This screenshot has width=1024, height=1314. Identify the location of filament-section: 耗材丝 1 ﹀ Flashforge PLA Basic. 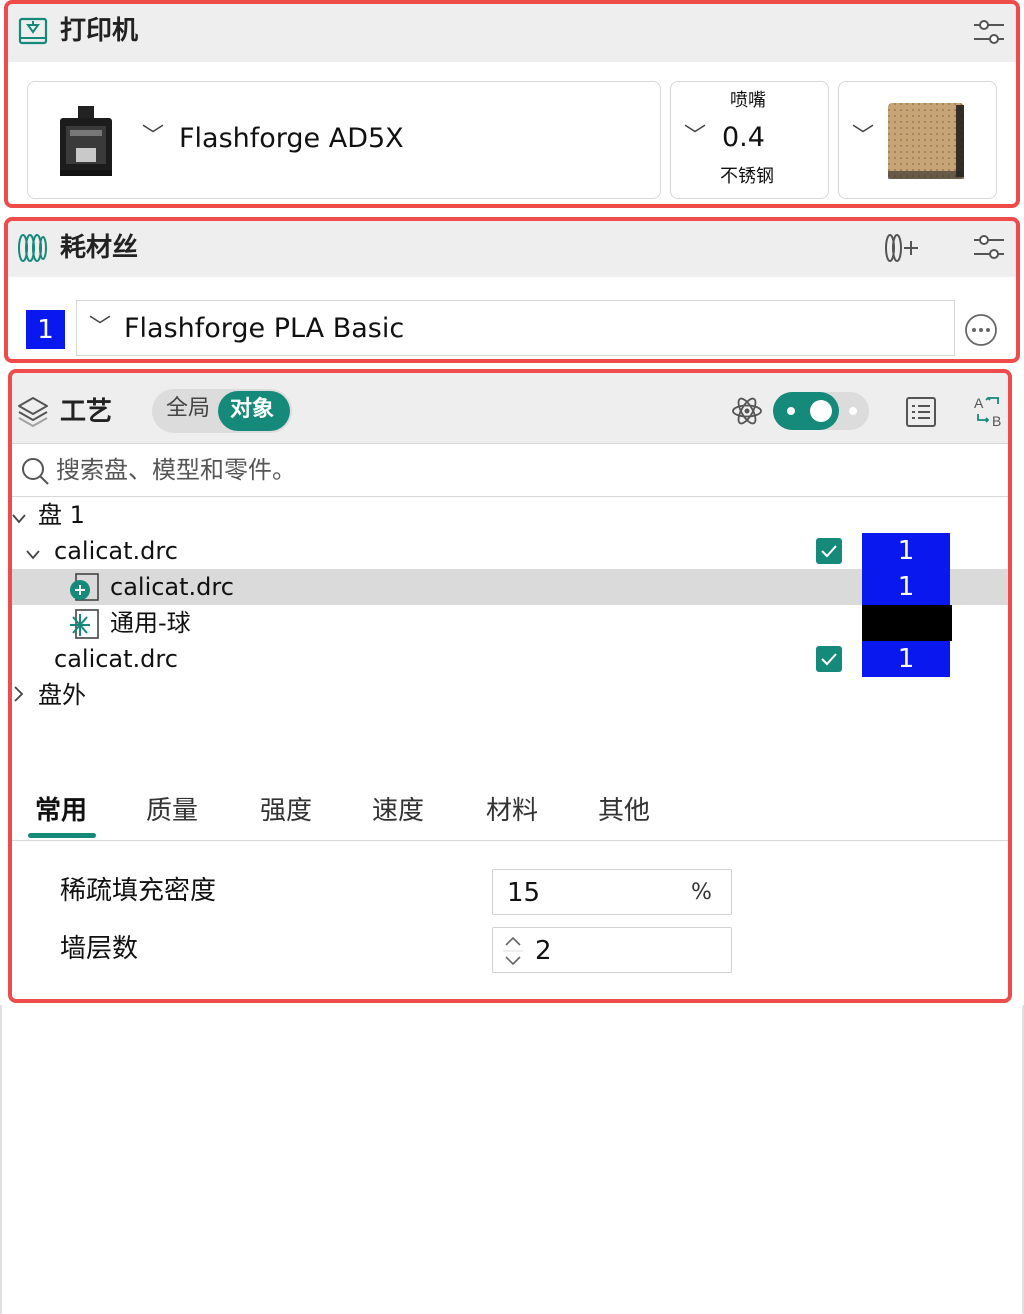
(512, 290).